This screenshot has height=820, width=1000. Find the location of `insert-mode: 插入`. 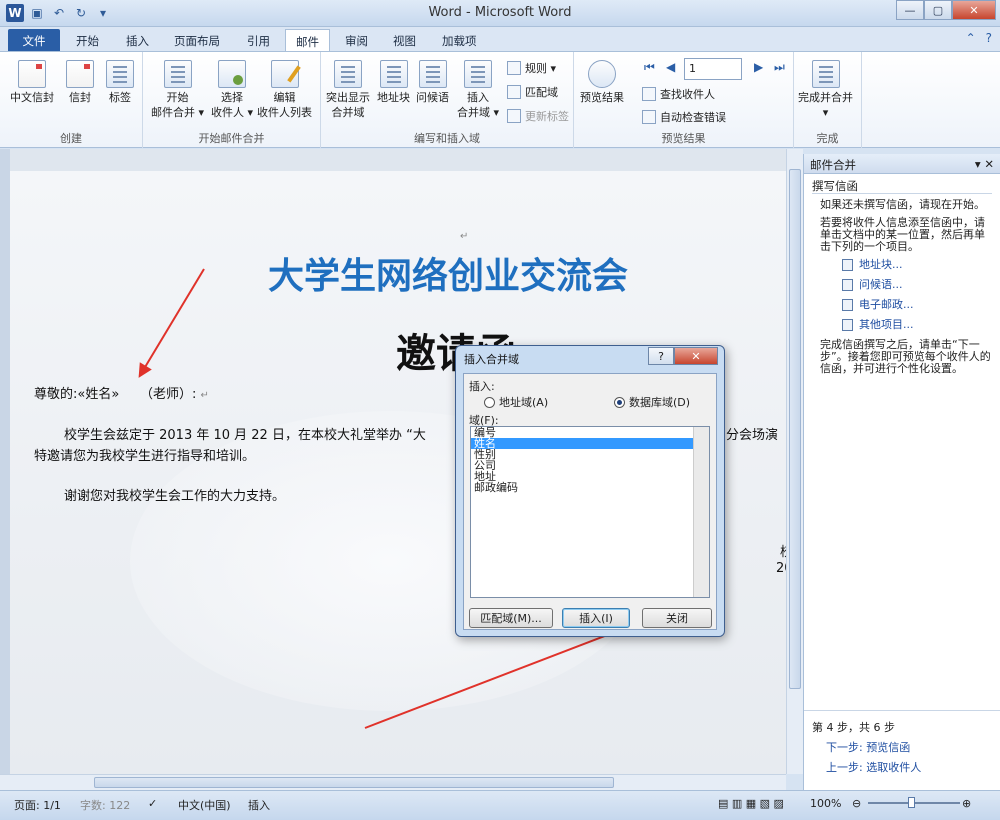

insert-mode: 插入 is located at coordinates (259, 805).